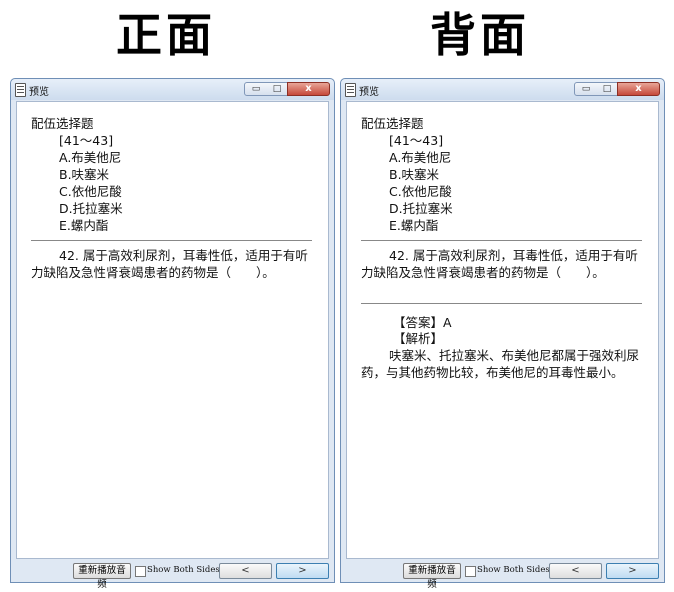 The width and height of the screenshot is (674, 592). I want to click on explanation-label: 【解析】, so click(418, 338).